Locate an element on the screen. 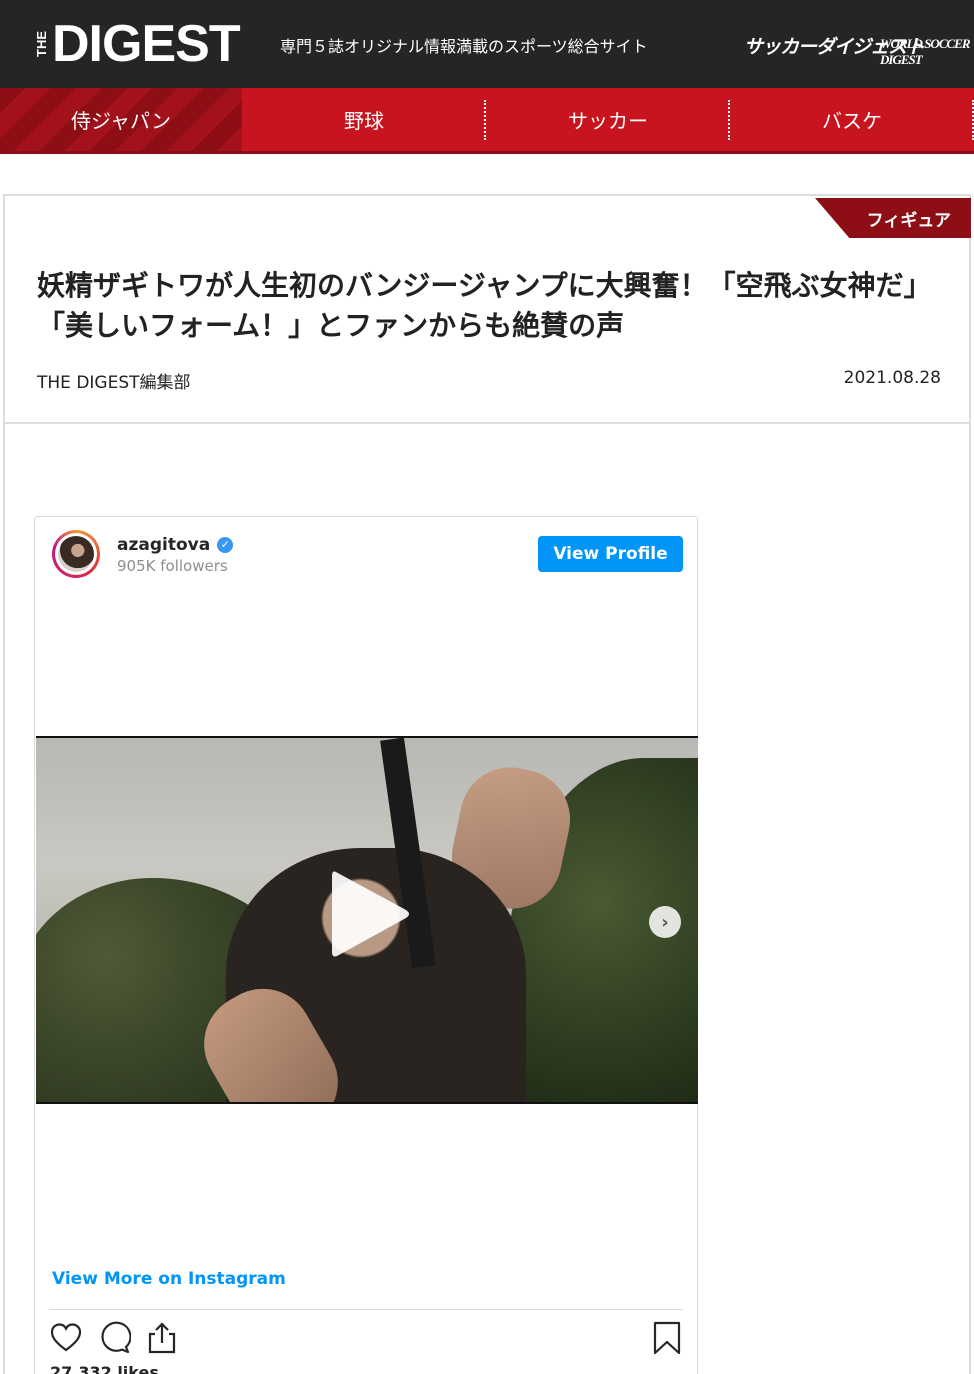  article-author: THE DIGEST編集部 is located at coordinates (114, 383).